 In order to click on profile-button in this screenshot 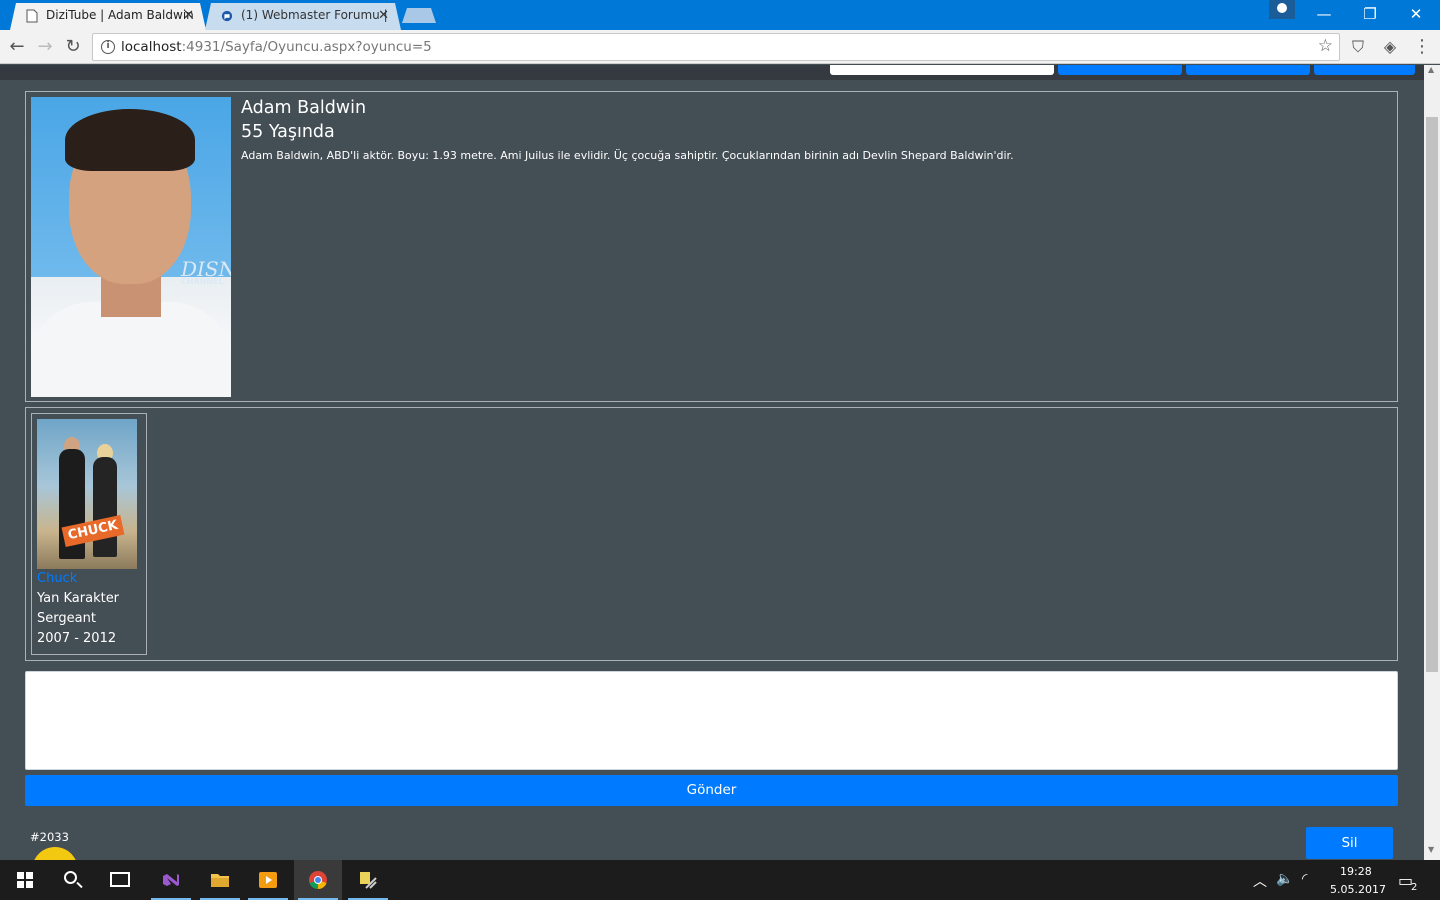, I will do `click(1282, 9)`.